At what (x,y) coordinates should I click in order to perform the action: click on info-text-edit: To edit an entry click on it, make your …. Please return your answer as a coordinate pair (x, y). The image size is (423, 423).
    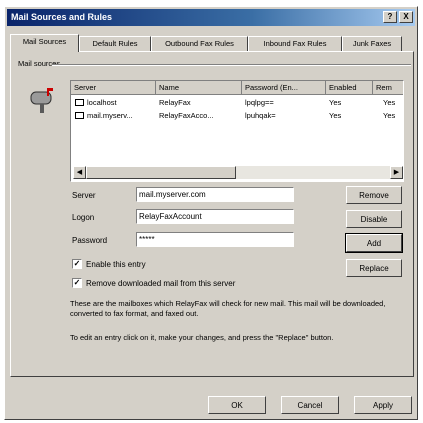
    Looking at the image, I should click on (202, 337).